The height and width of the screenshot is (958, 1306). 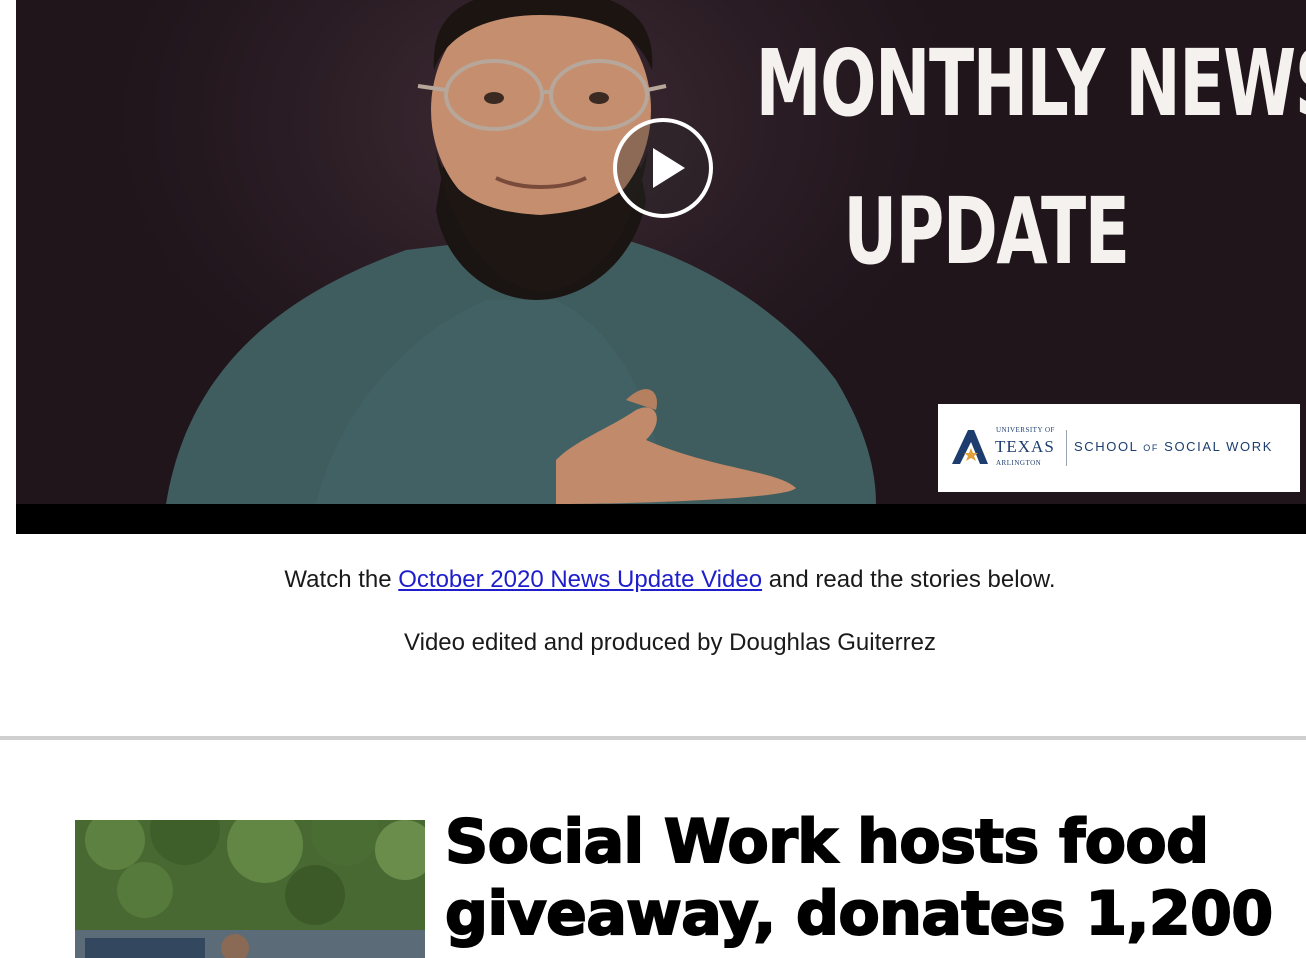 I want to click on caption-prefix: Watch the, so click(x=338, y=579).